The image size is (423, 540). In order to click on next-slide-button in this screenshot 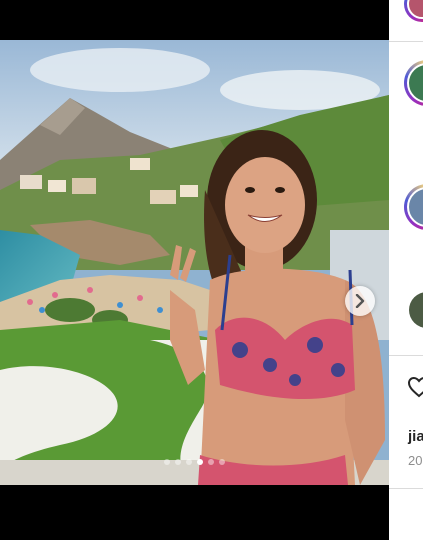, I will do `click(360, 301)`.